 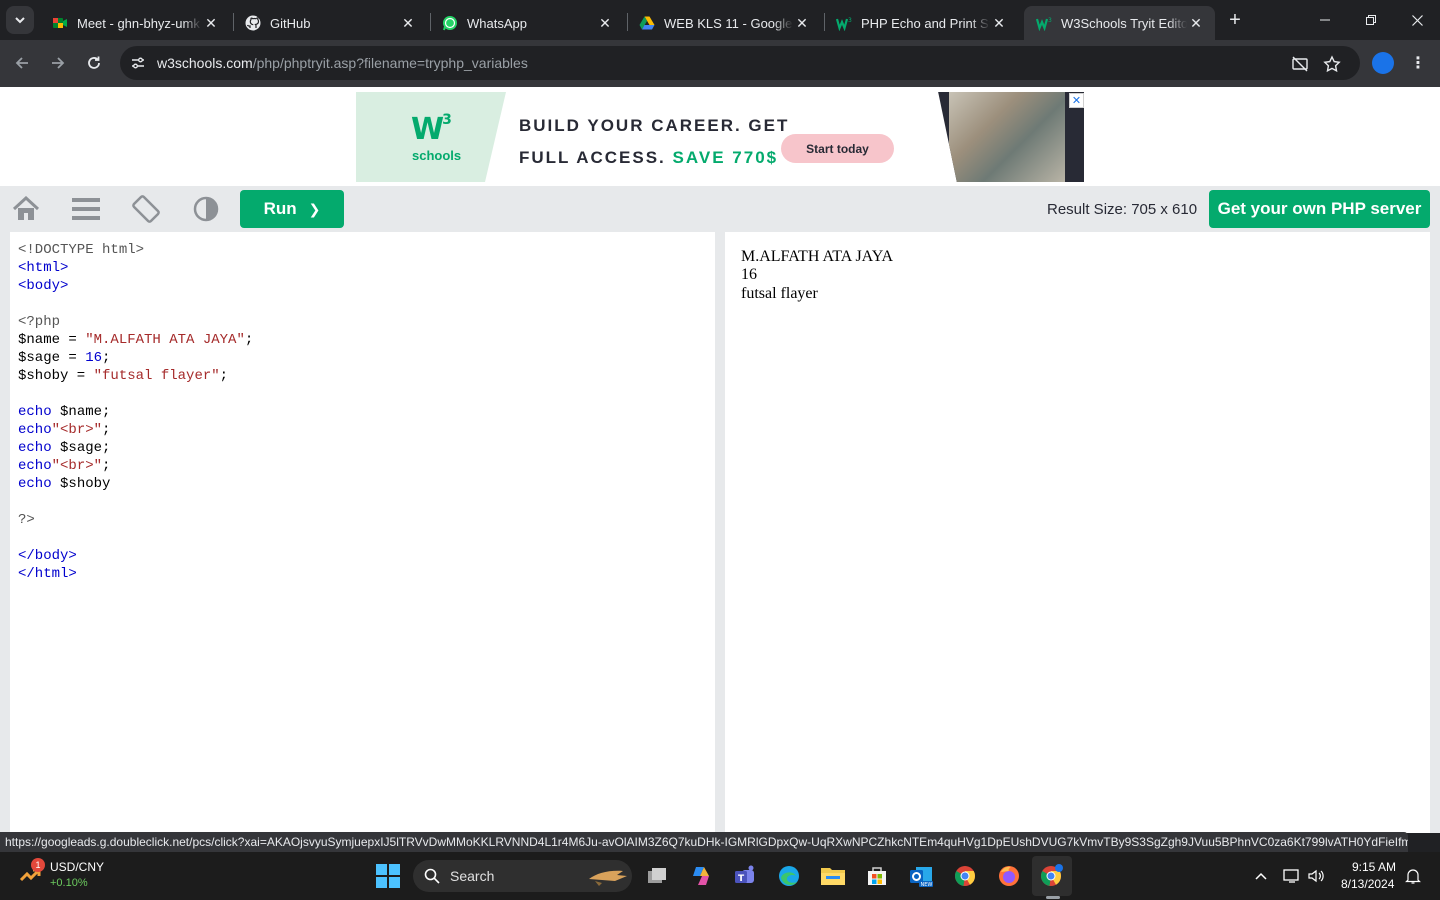 I want to click on active-app-indicator, so click(x=1053, y=897).